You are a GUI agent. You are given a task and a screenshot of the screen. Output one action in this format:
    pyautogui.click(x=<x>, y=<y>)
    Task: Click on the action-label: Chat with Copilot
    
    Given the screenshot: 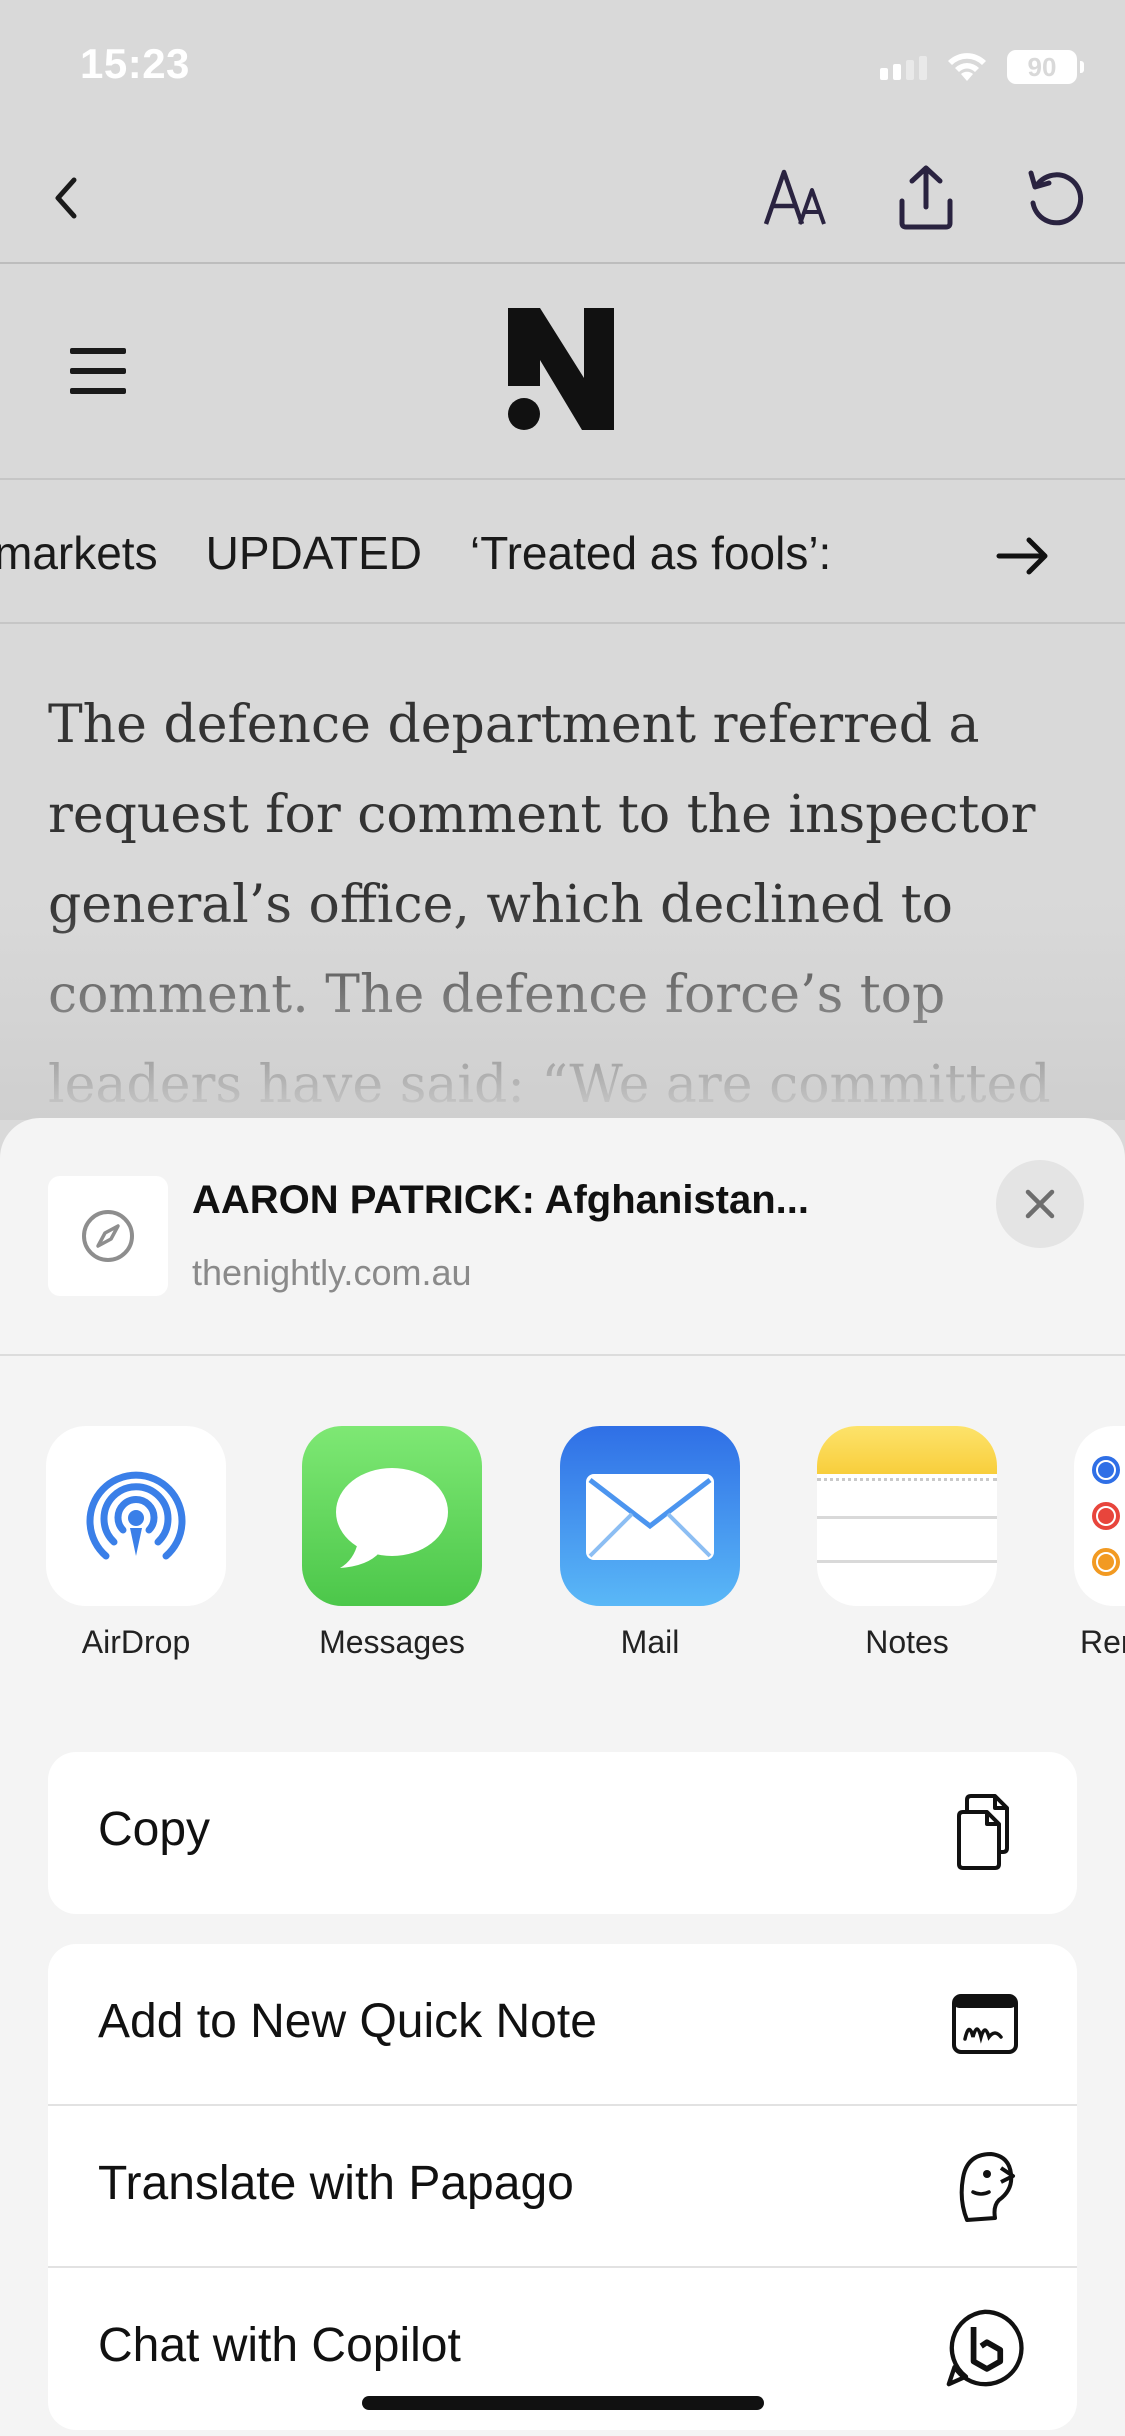 What is the action you would take?
    pyautogui.click(x=279, y=2345)
    